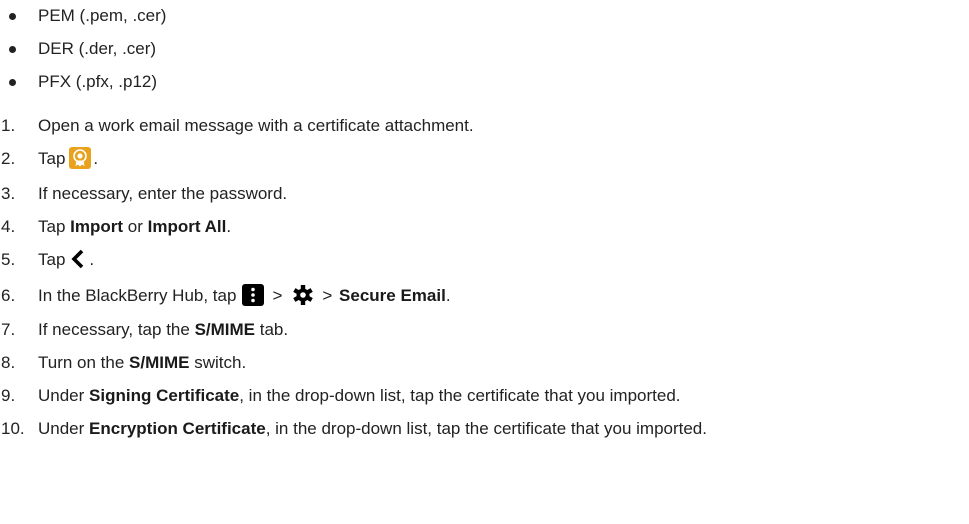  I want to click on step-number: 9., so click(8, 395).